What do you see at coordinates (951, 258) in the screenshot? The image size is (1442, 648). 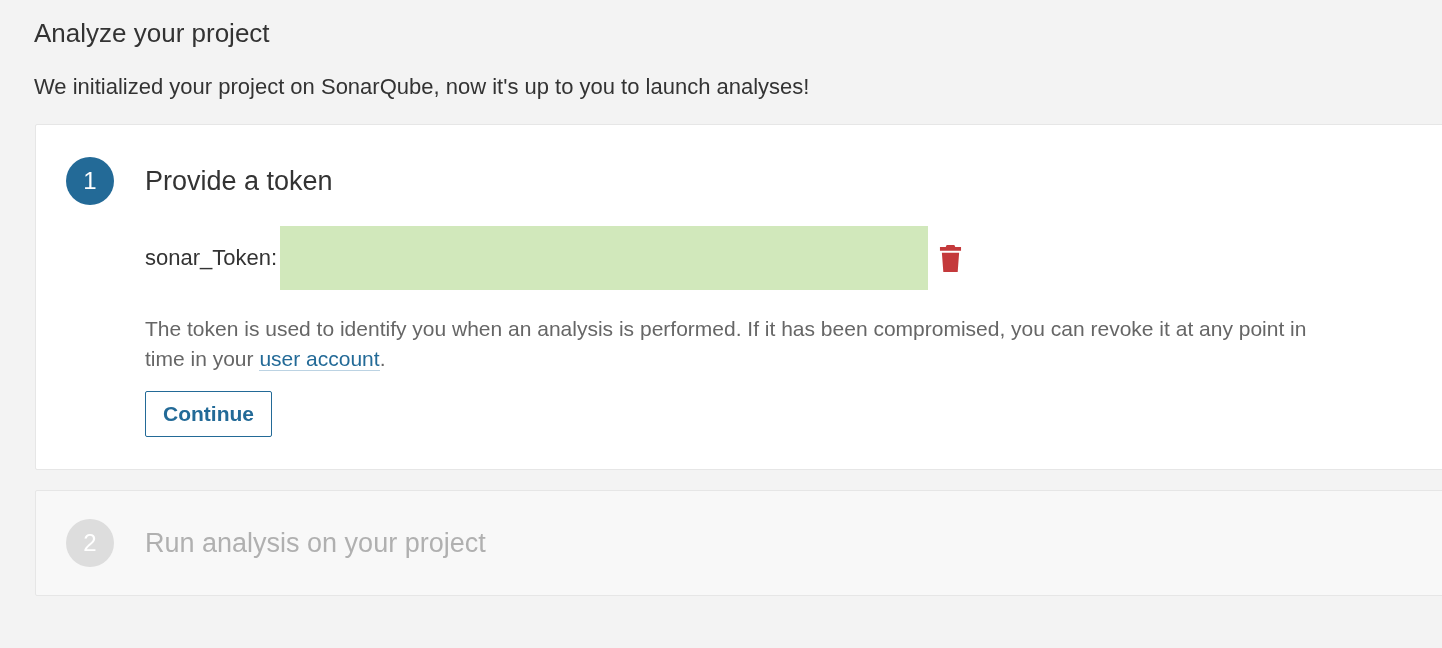 I see `trash-icon` at bounding box center [951, 258].